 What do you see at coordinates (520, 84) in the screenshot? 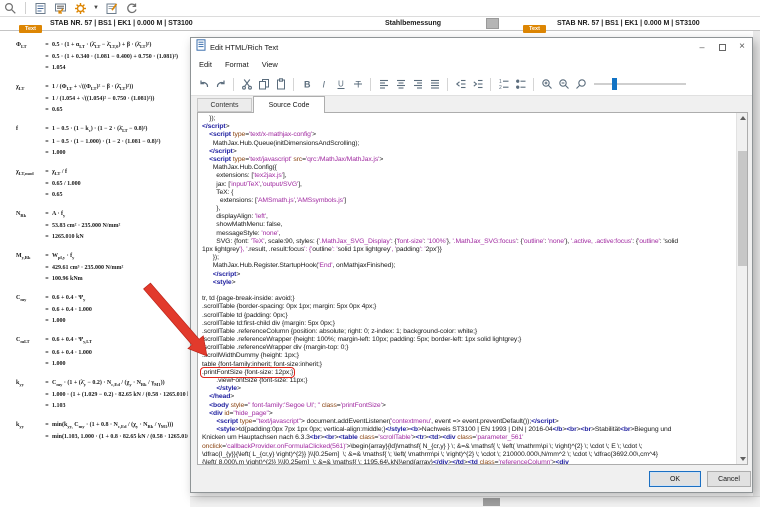
I see `bullet-list-icon` at bounding box center [520, 84].